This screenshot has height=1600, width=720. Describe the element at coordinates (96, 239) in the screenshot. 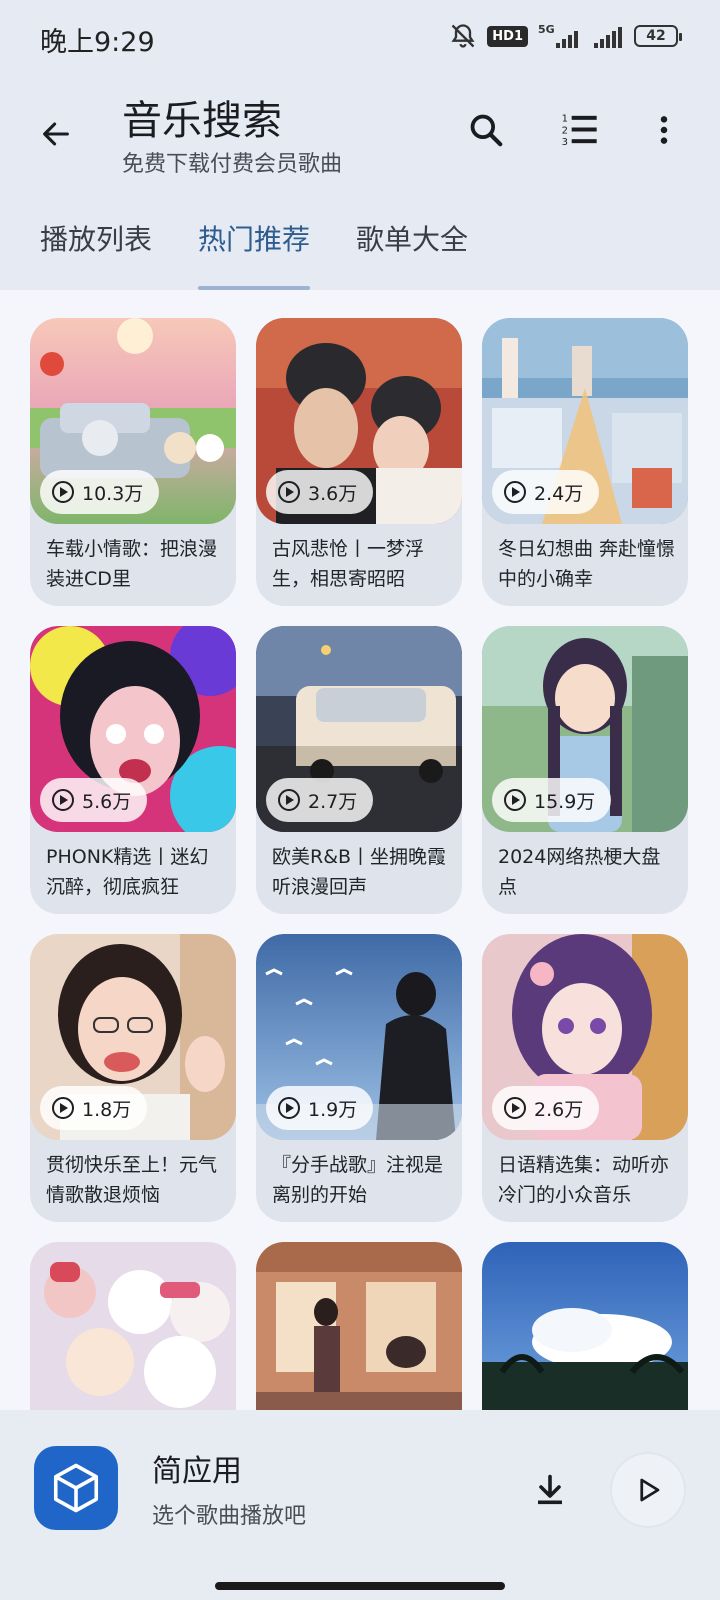

I see `tab-label: 播放列表` at that location.